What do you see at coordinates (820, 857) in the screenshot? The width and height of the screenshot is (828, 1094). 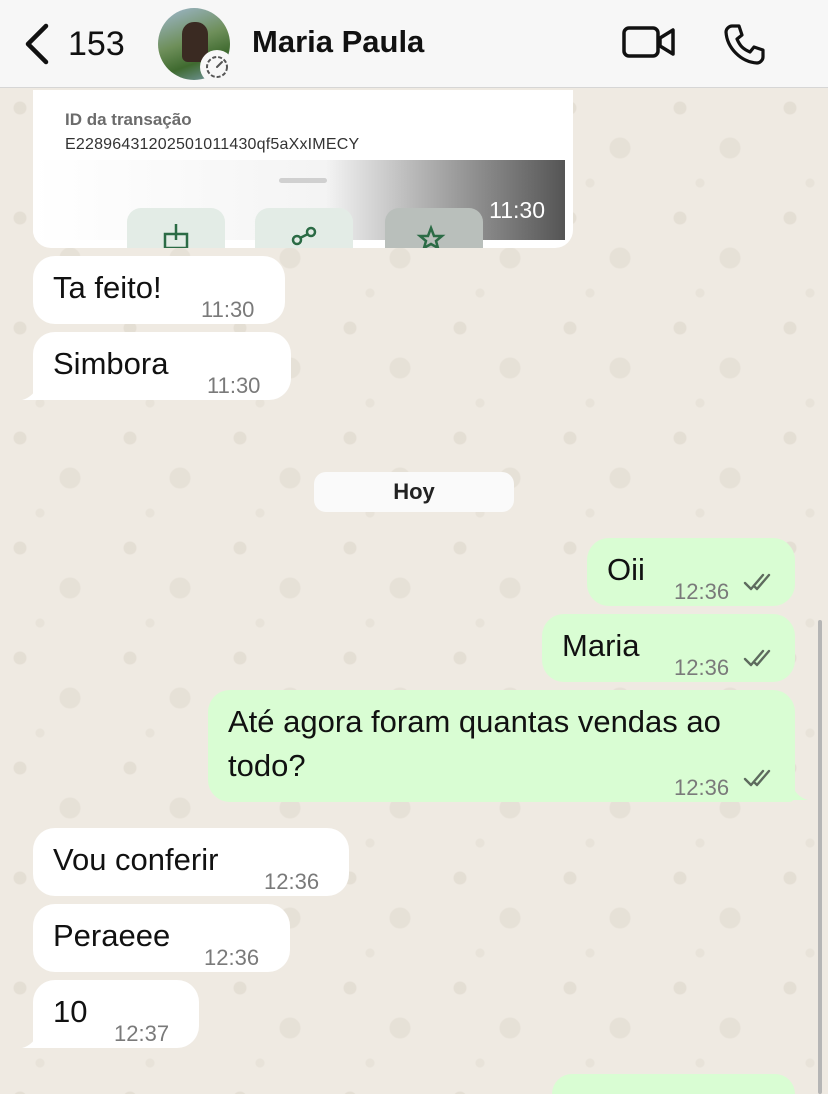 I see `scrollbar` at bounding box center [820, 857].